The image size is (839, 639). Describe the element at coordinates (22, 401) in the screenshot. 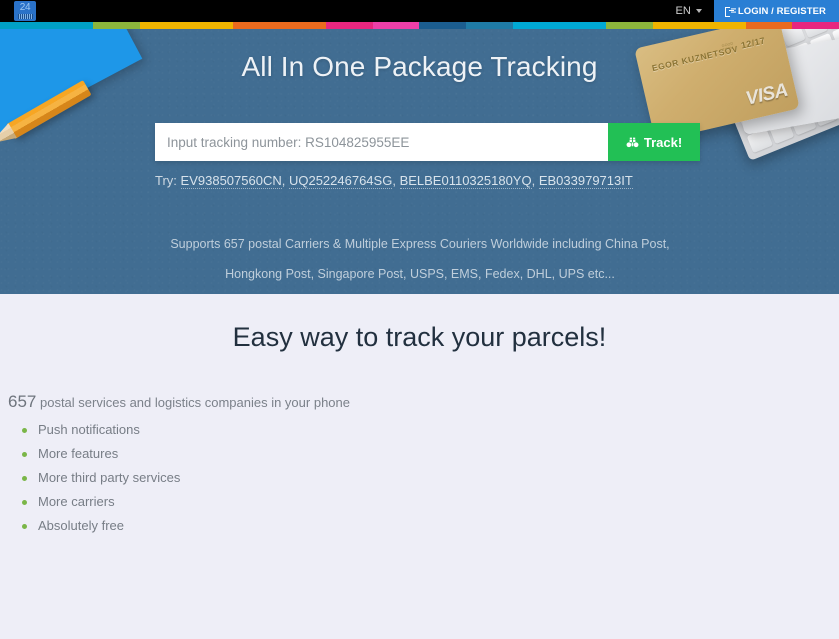

I see `lead-count: 657` at that location.